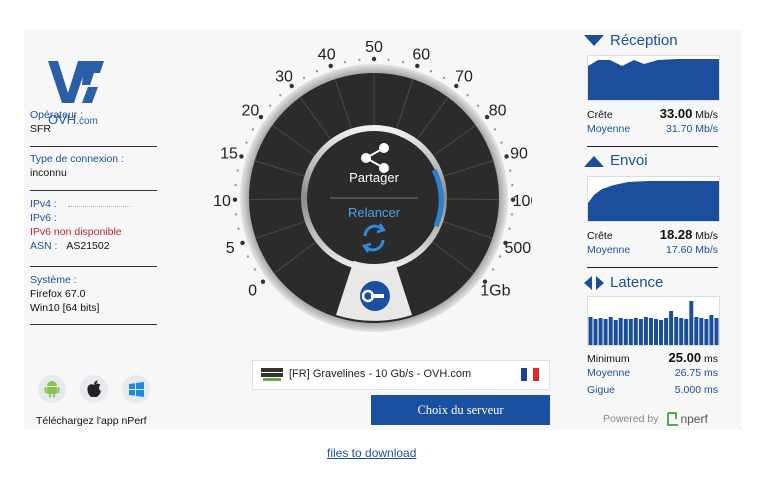 The height and width of the screenshot is (477, 767). Describe the element at coordinates (464, 77) in the screenshot. I see `gauge-tick-label: 70` at that location.